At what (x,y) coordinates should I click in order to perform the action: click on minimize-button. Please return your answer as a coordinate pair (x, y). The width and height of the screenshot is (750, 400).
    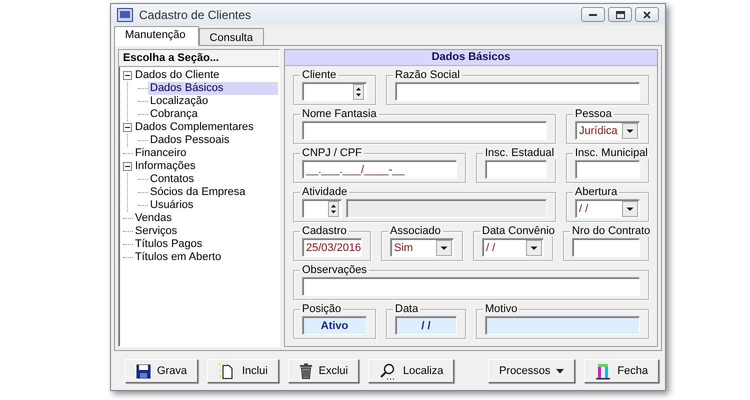
    Looking at the image, I should click on (593, 14).